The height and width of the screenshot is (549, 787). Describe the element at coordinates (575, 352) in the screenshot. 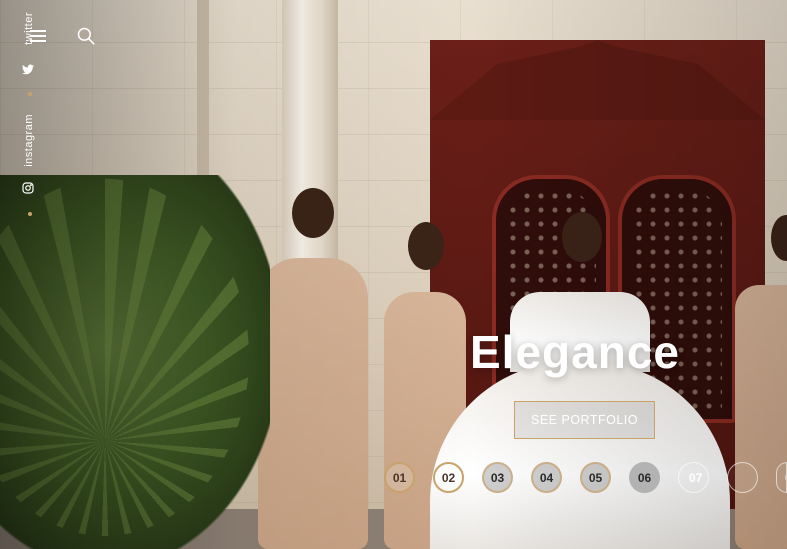

I see `hero-headline: Elegance` at that location.